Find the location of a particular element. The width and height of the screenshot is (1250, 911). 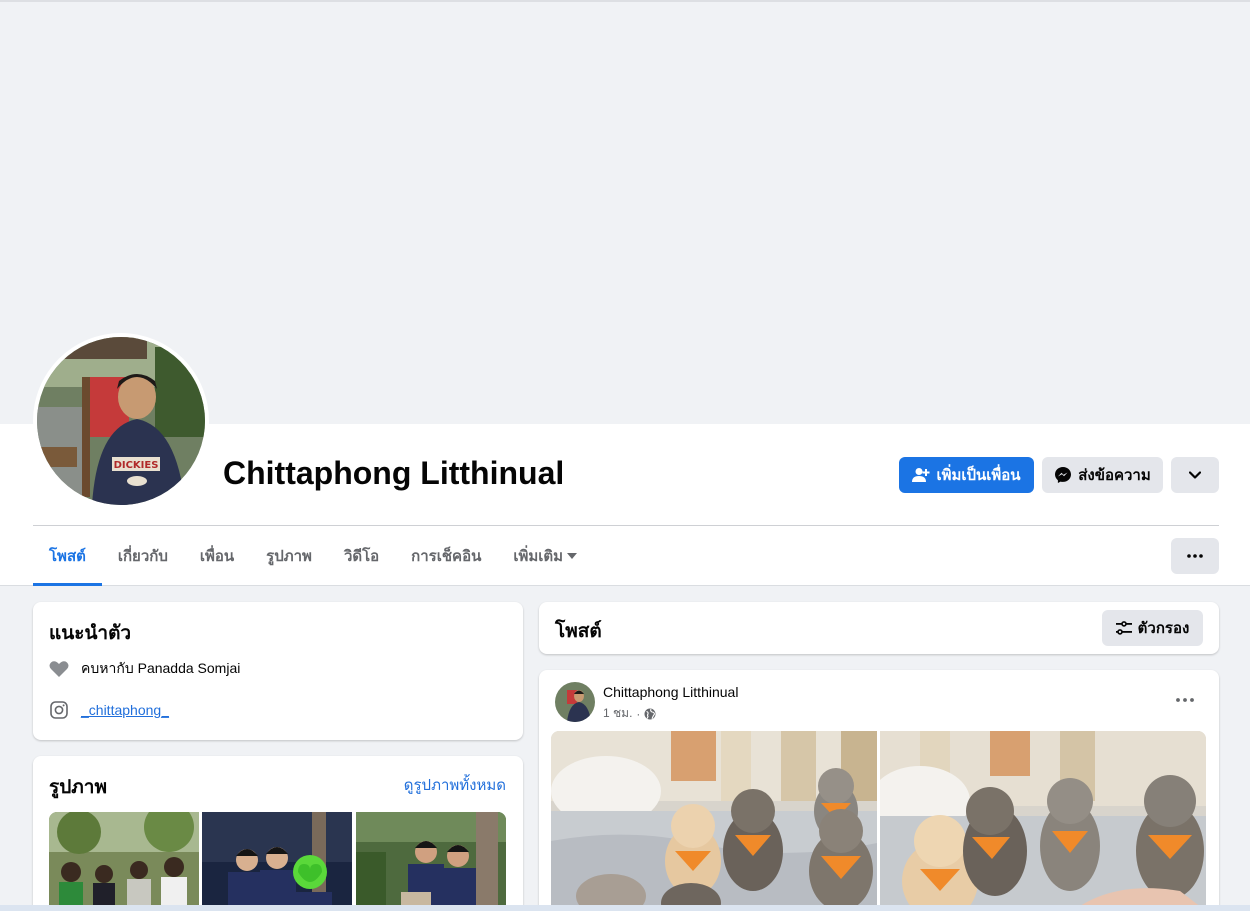

tab-about: เกี่ยวกับ is located at coordinates (143, 556).